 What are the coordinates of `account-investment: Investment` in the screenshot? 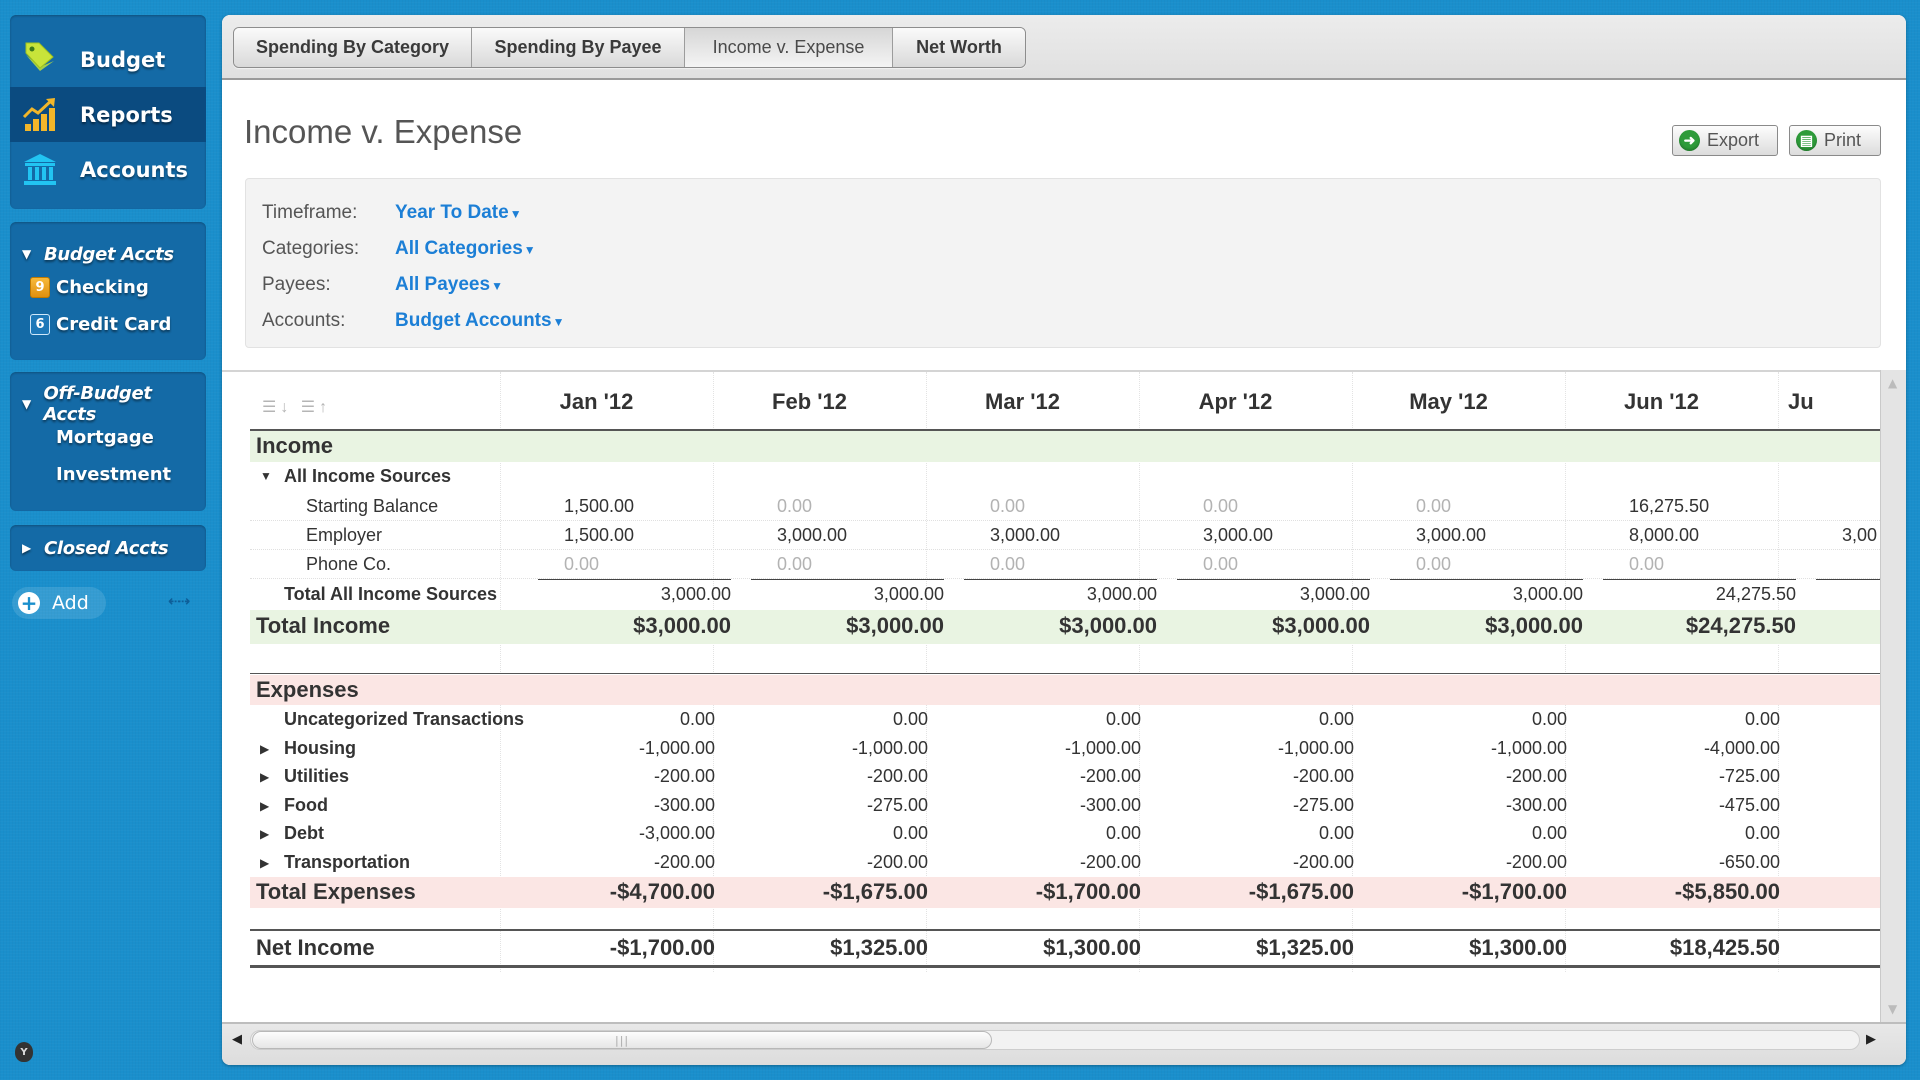 It's located at (108, 474).